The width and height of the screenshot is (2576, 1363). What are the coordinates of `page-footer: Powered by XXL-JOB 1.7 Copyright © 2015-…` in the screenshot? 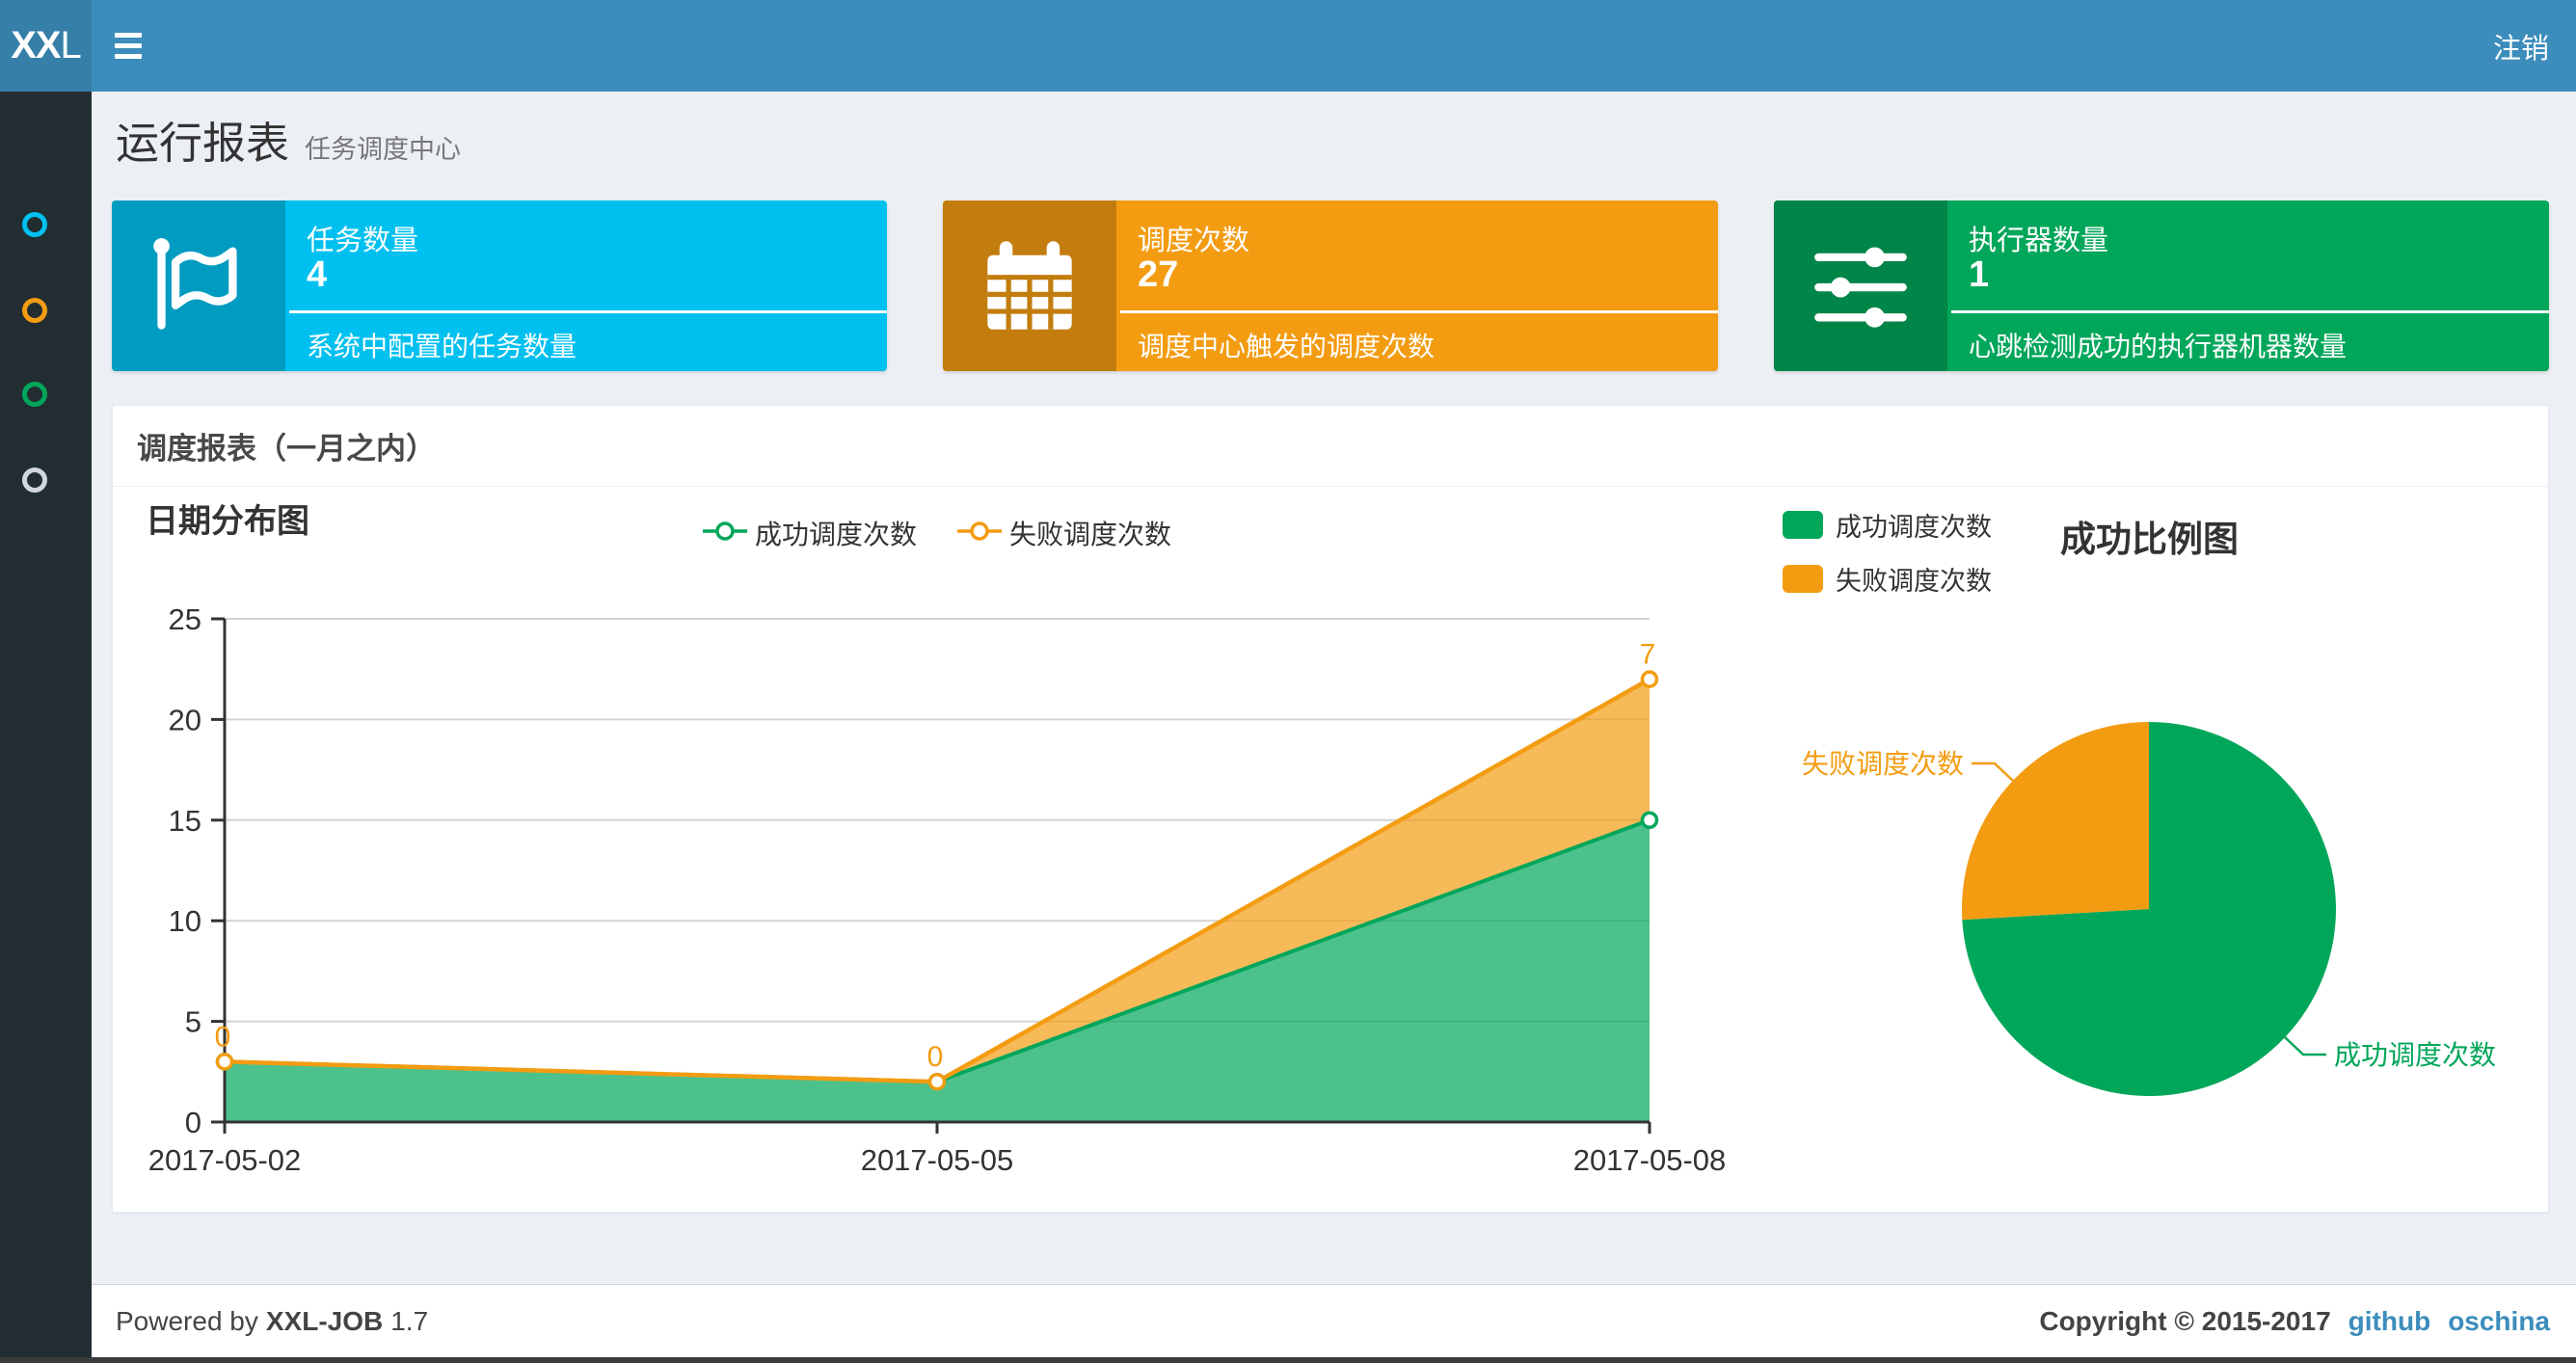 It's located at (1334, 1320).